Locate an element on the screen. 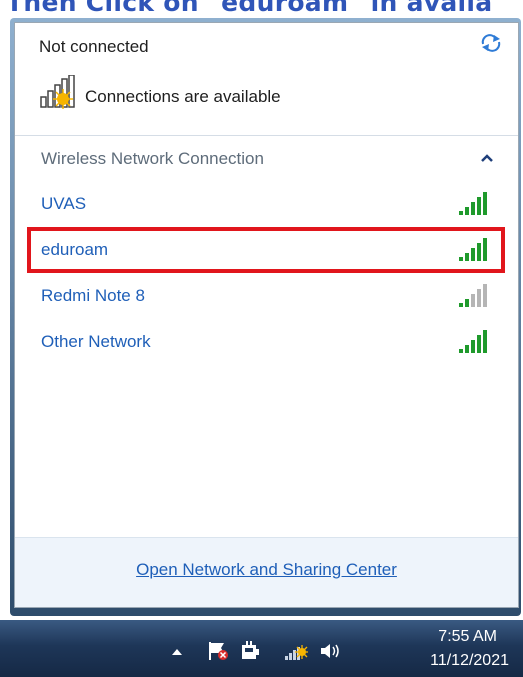 The width and height of the screenshot is (523, 677). network-item-other-network: Other Network is located at coordinates (264, 343).